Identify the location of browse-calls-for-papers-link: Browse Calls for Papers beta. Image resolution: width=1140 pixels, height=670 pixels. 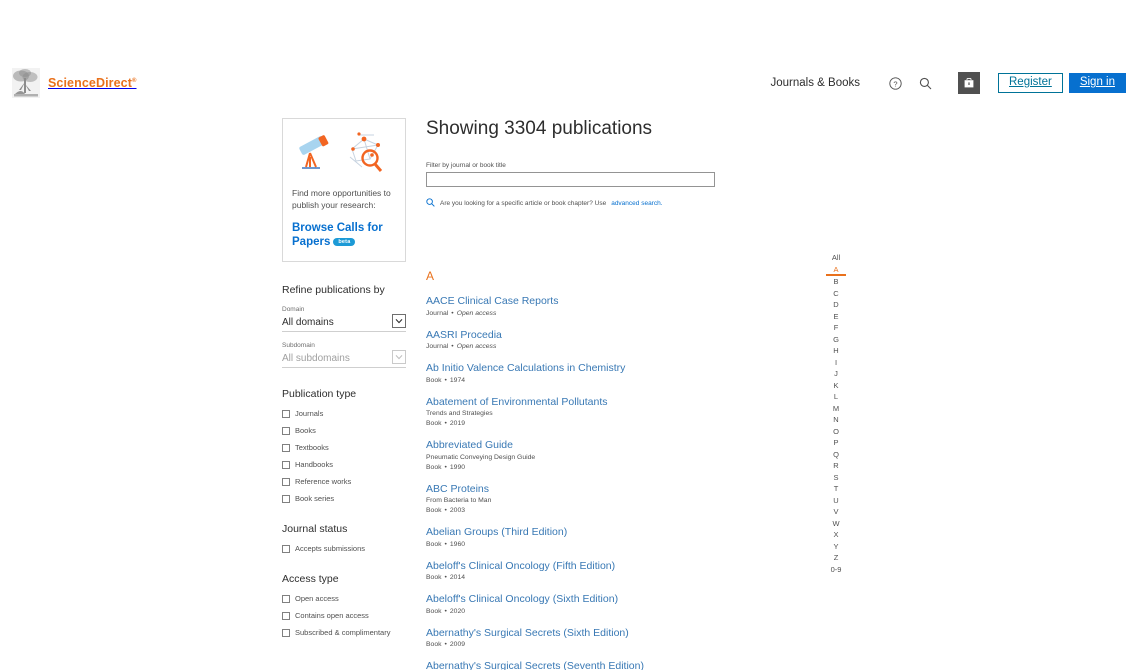
(344, 235).